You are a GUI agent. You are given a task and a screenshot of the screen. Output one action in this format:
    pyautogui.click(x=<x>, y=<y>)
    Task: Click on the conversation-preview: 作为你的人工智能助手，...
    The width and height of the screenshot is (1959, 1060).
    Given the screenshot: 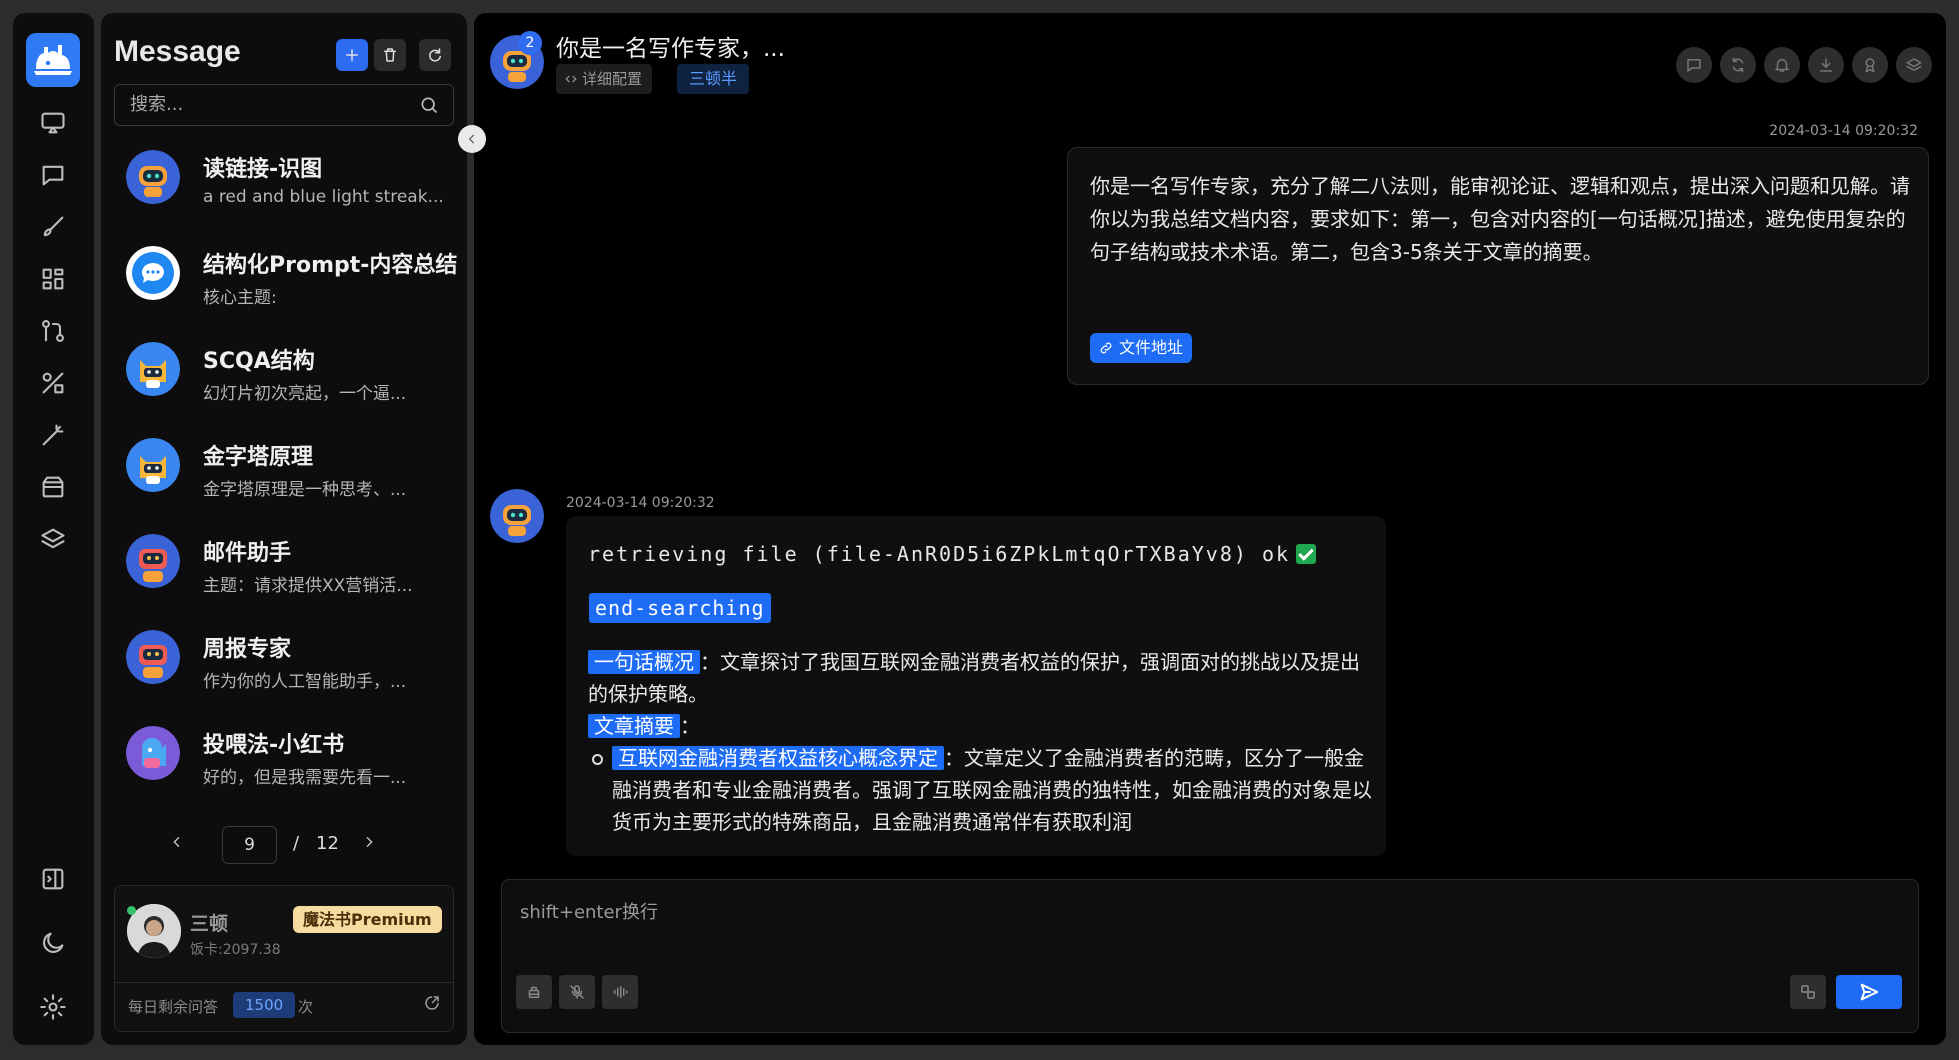 What is the action you would take?
    pyautogui.click(x=305, y=682)
    